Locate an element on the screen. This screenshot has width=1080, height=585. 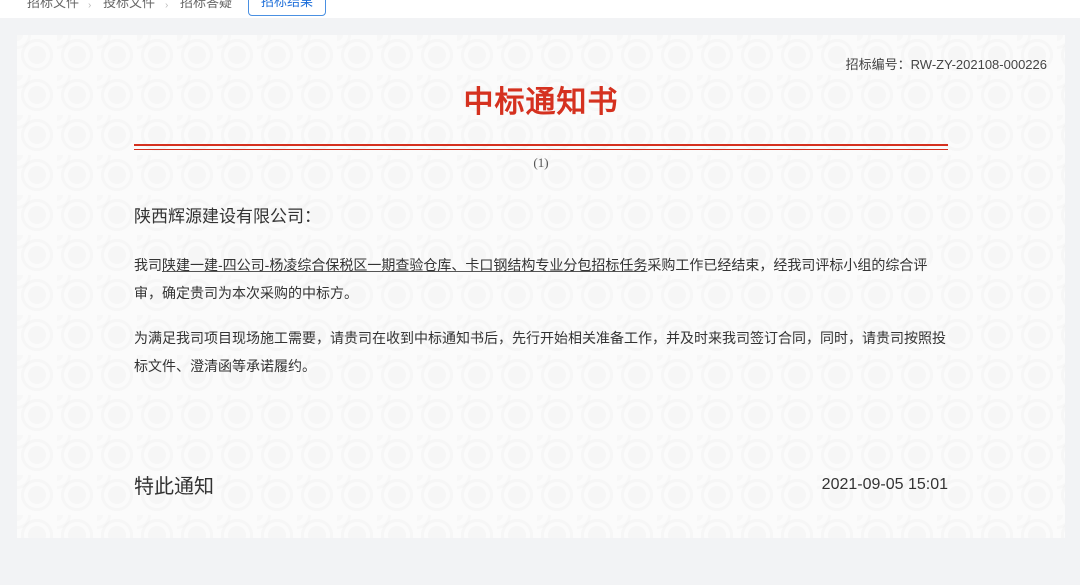
closing-statement: 特此通知 is located at coordinates (174, 487).